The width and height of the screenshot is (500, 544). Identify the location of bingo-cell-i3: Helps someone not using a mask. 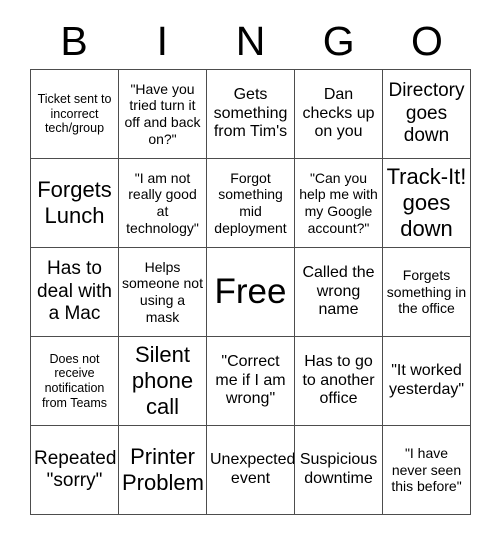
(163, 292).